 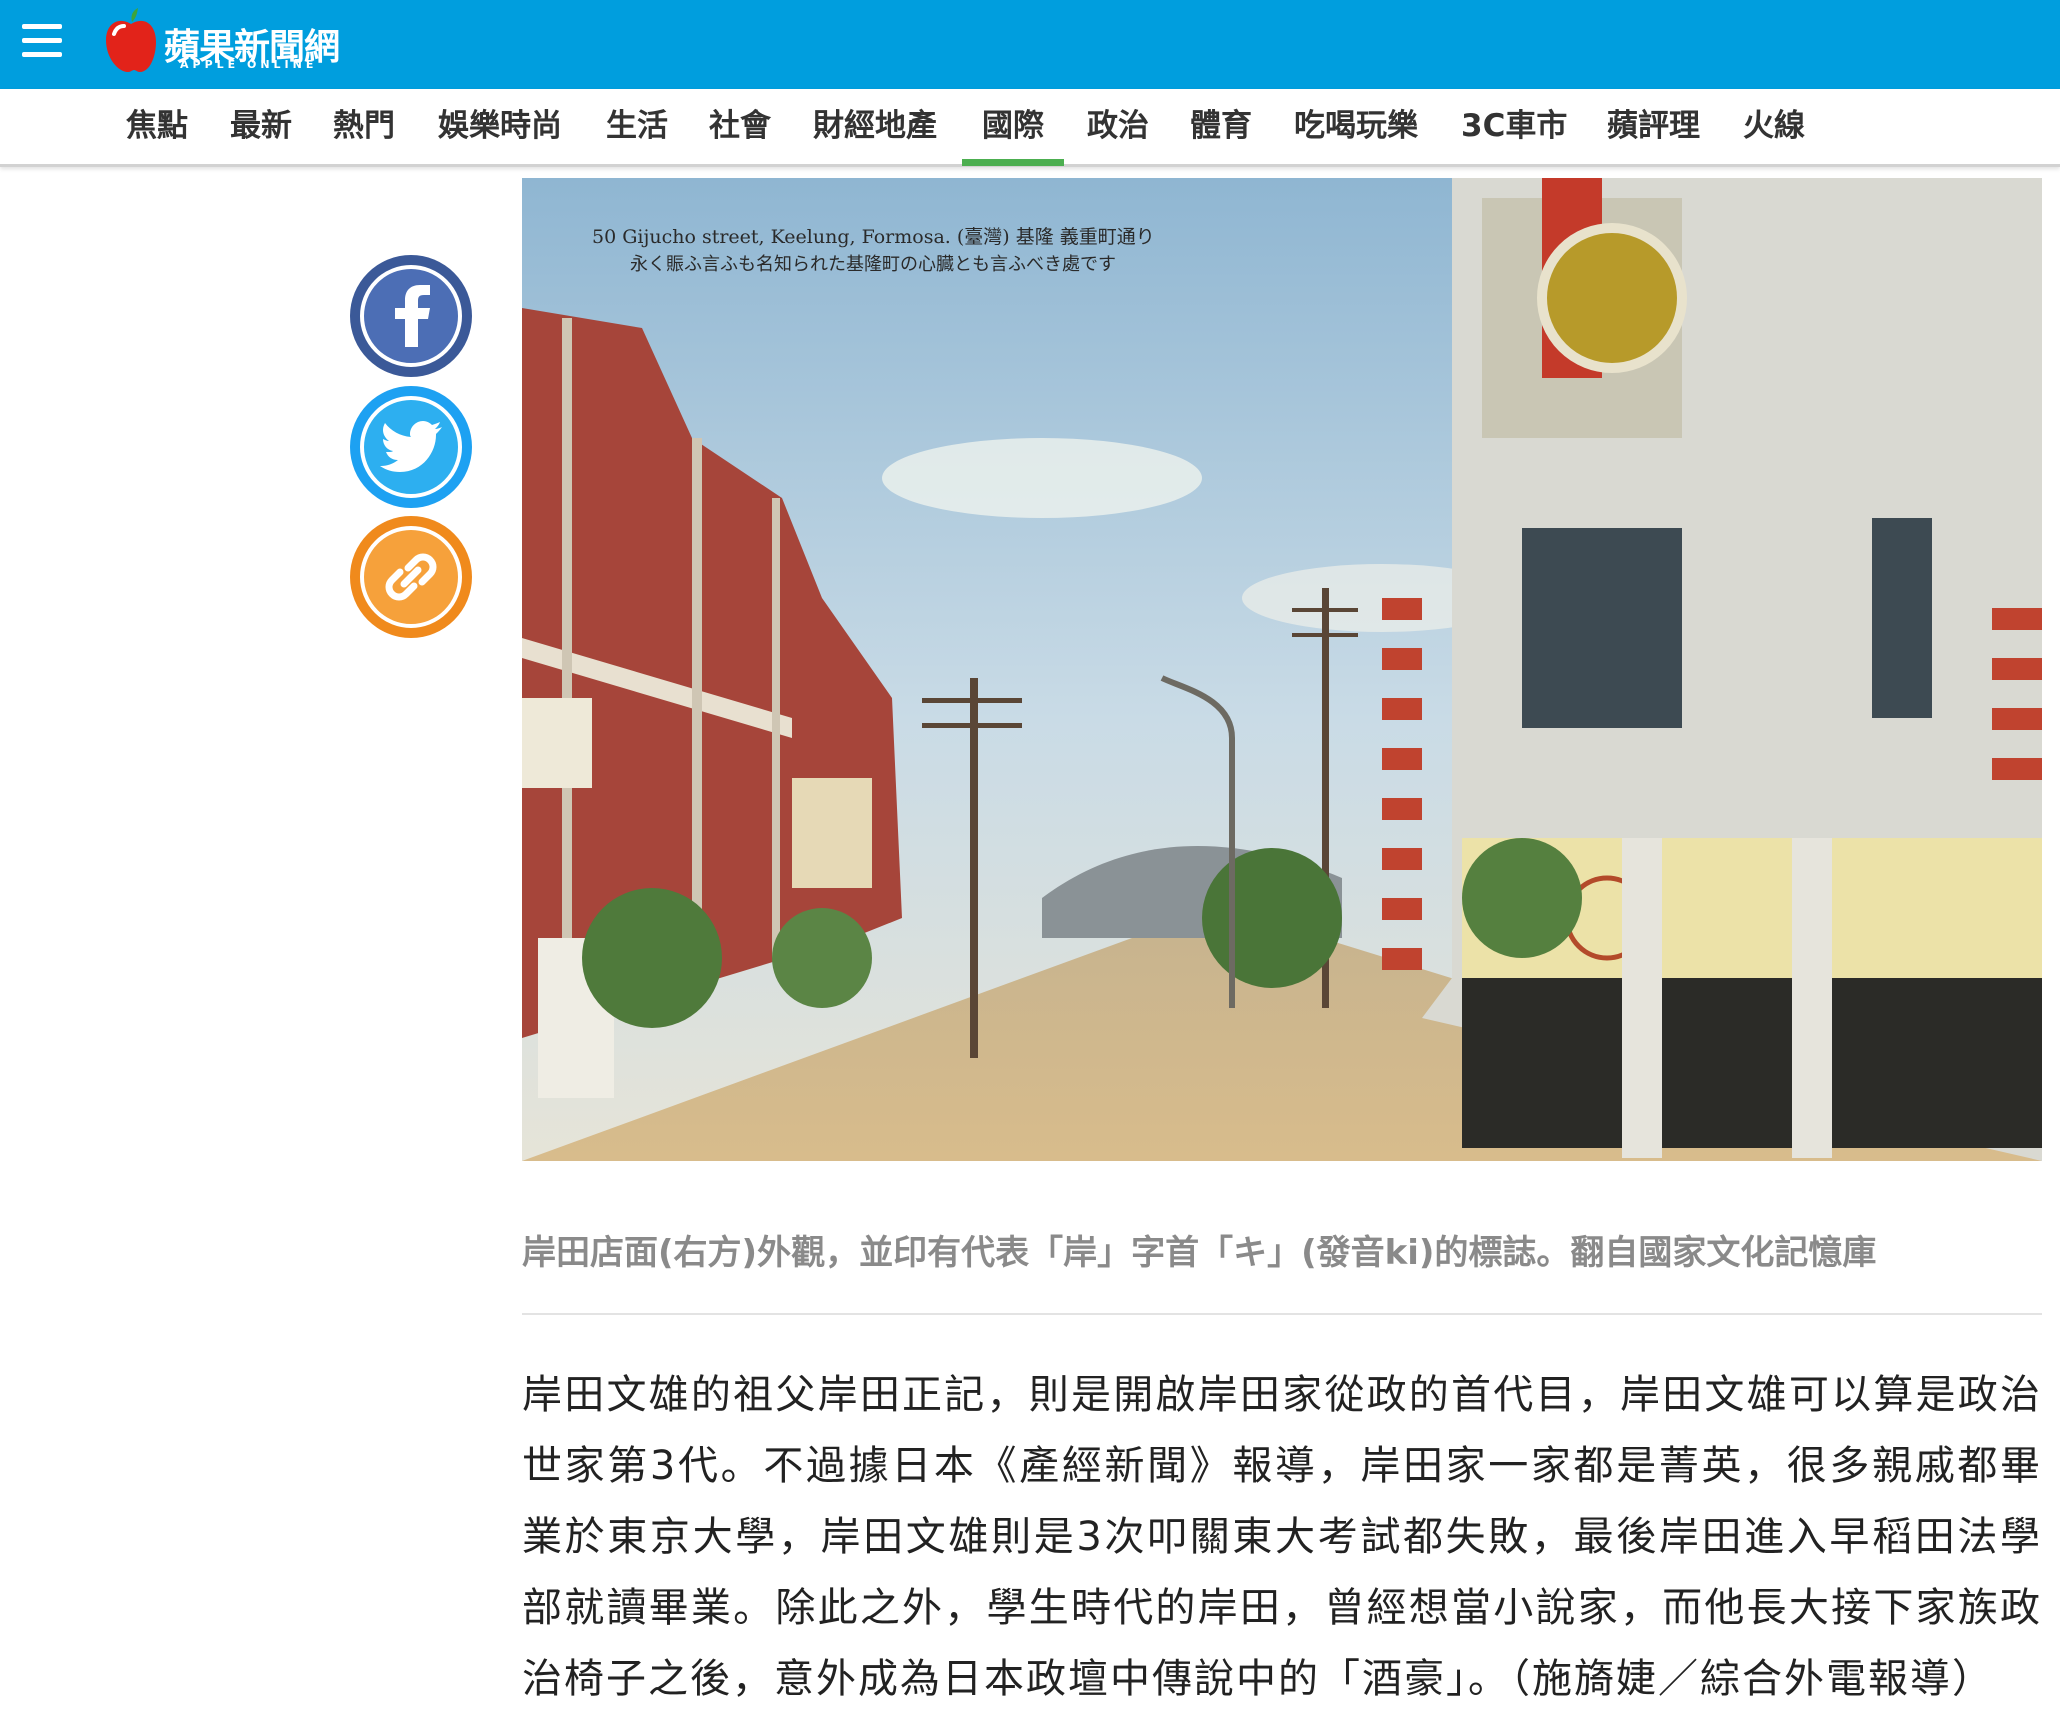 What do you see at coordinates (42, 41) in the screenshot?
I see `menu-icon` at bounding box center [42, 41].